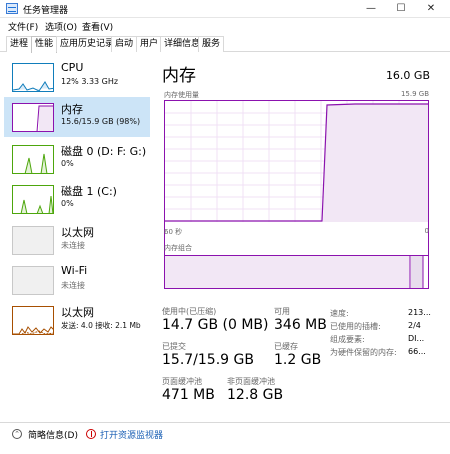 Image resolution: width=450 pixels, height=454 pixels. What do you see at coordinates (77, 280) in the screenshot?
I see `sidebar-item-wifi: Wi-Fi 未连接` at bounding box center [77, 280].